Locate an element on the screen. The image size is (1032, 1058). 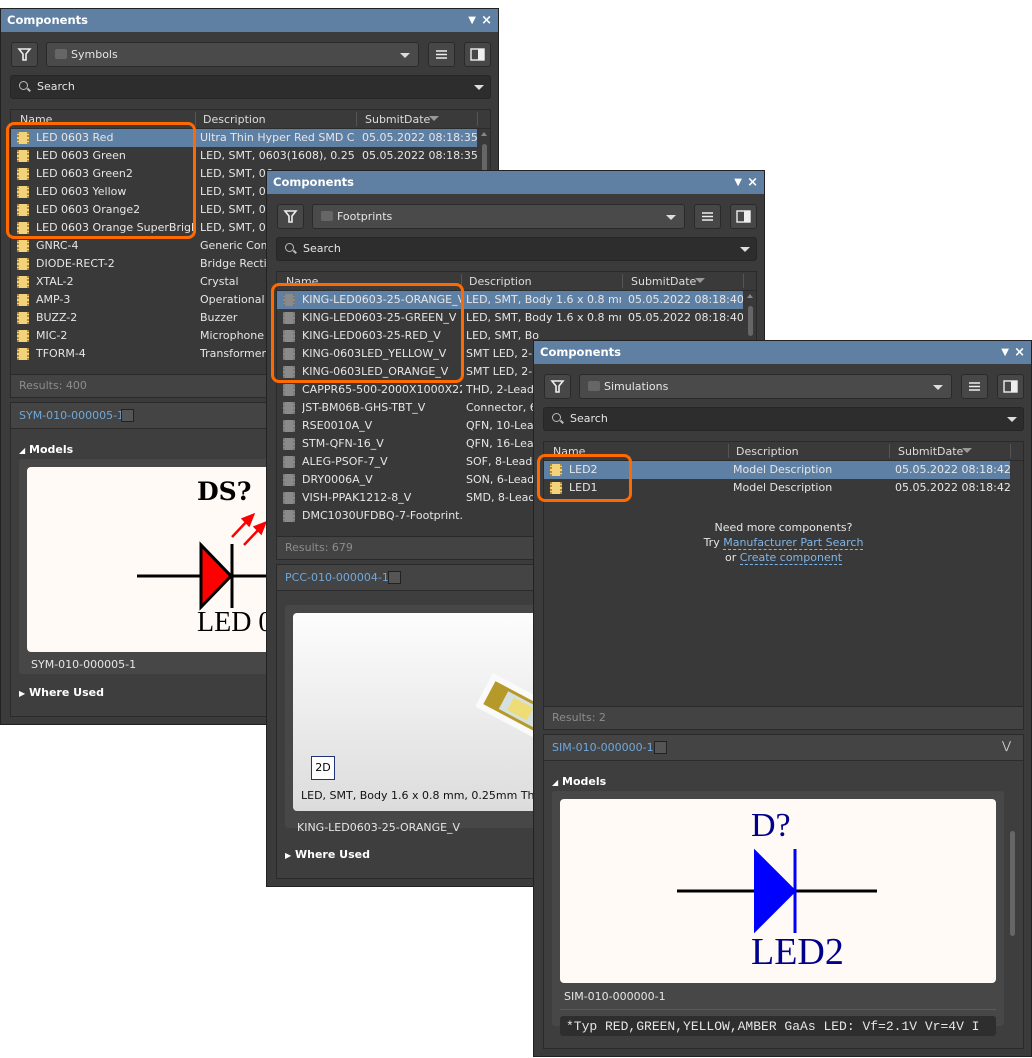
row-name: TFORM-4 is located at coordinates (61, 353).